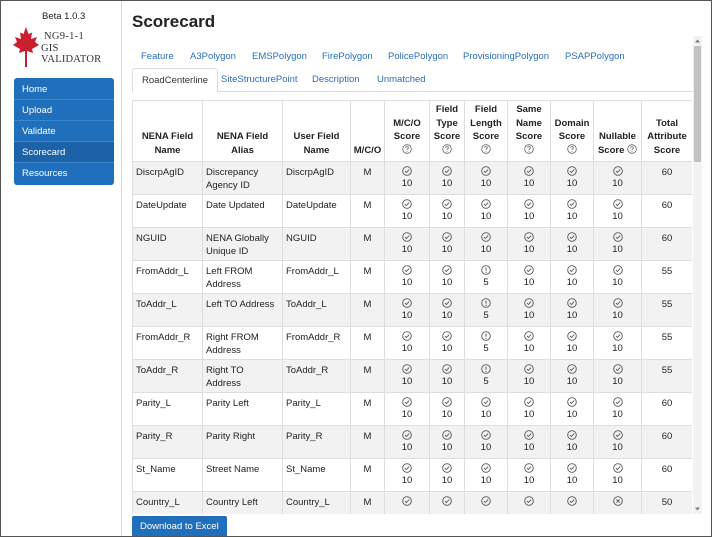 Image resolution: width=712 pixels, height=537 pixels. Describe the element at coordinates (529, 131) in the screenshot. I see `col-same-name-score: Same Name Score` at that location.